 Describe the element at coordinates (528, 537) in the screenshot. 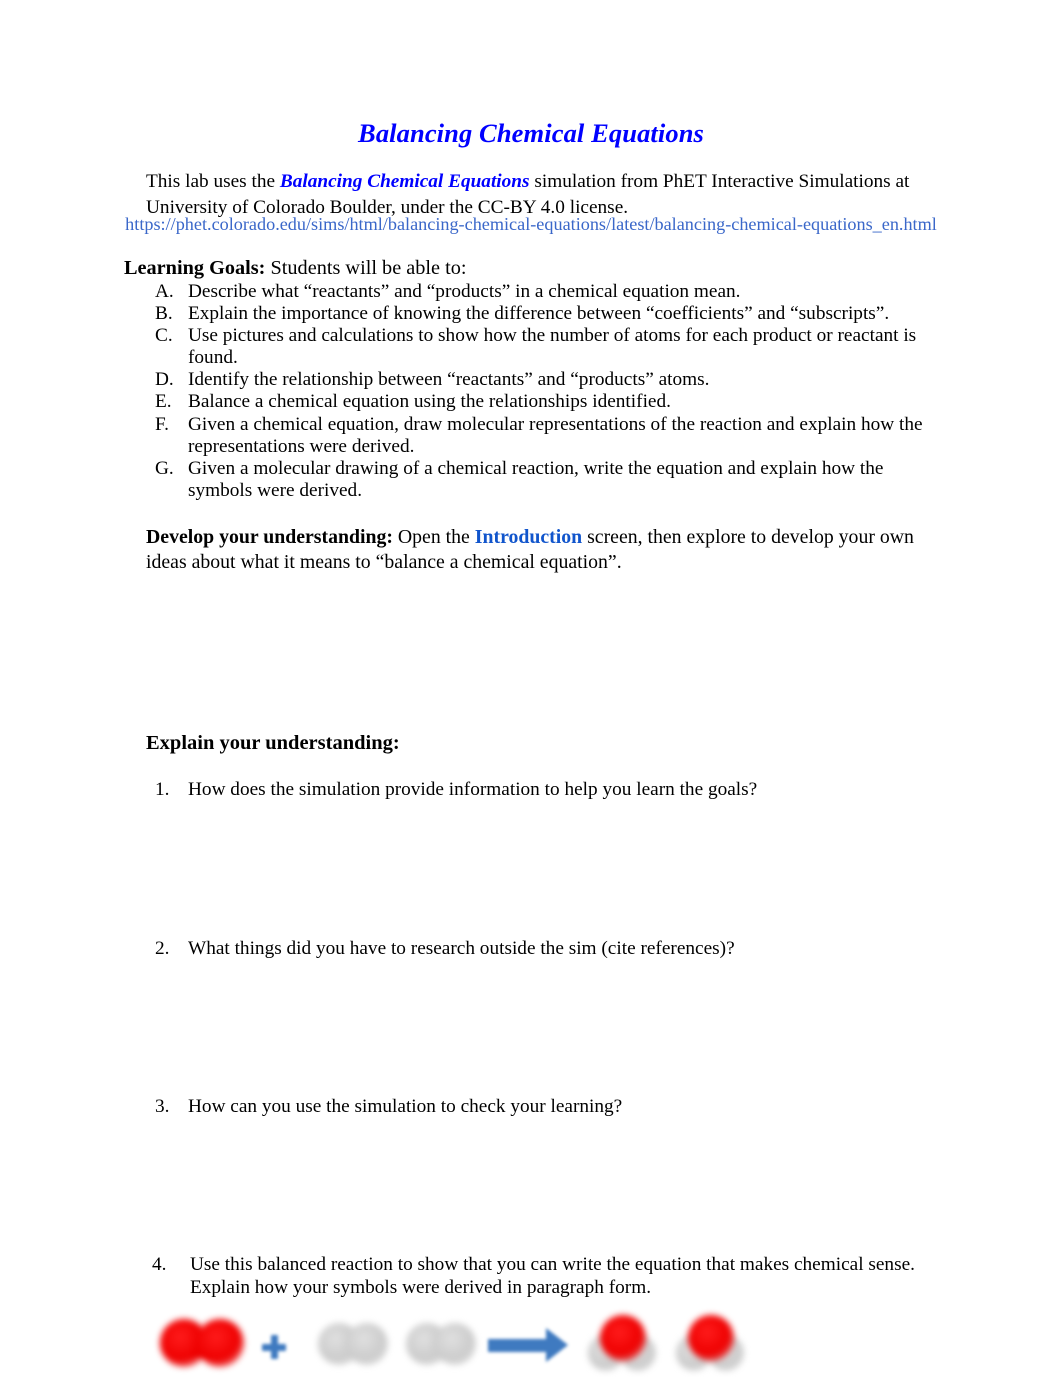

I see `introduction-screen-link: Introduction` at that location.